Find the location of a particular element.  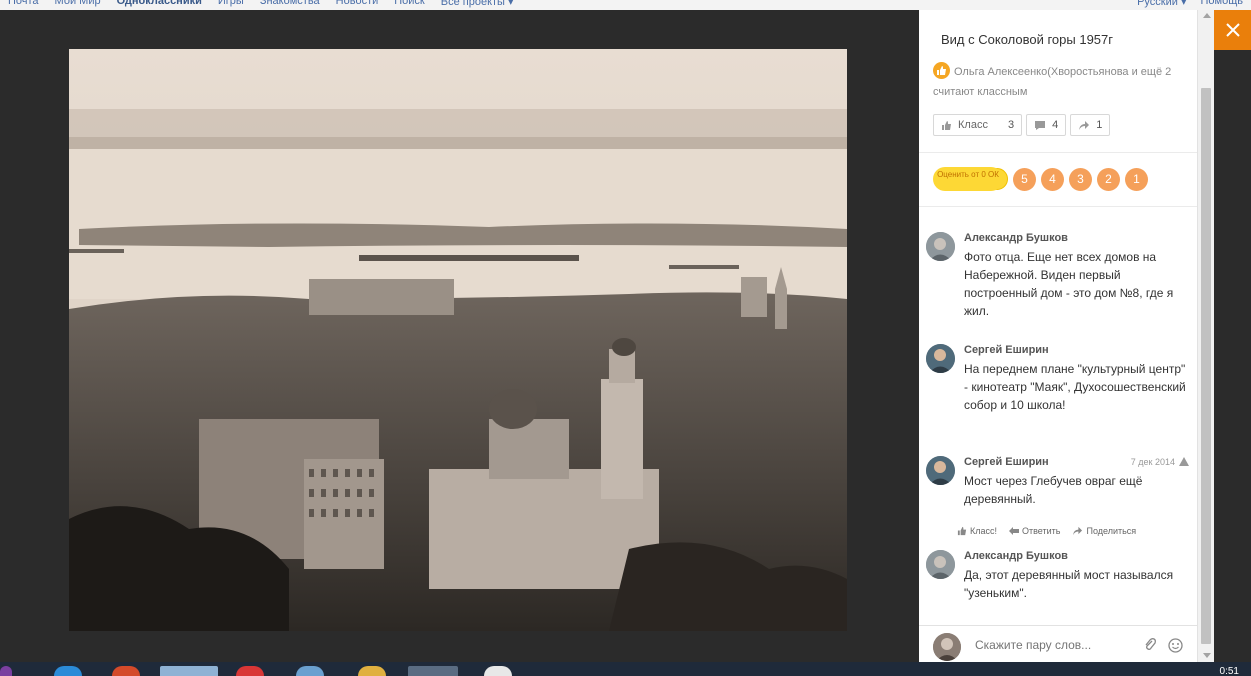

rate-4: 4 is located at coordinates (1052, 179).